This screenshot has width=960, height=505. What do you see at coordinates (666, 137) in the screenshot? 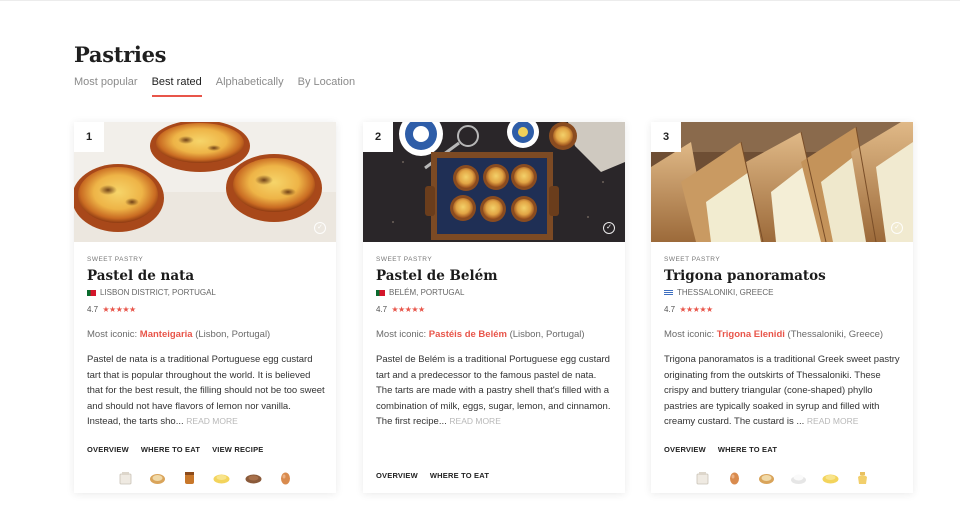
I see `rank-badge: 3` at bounding box center [666, 137].